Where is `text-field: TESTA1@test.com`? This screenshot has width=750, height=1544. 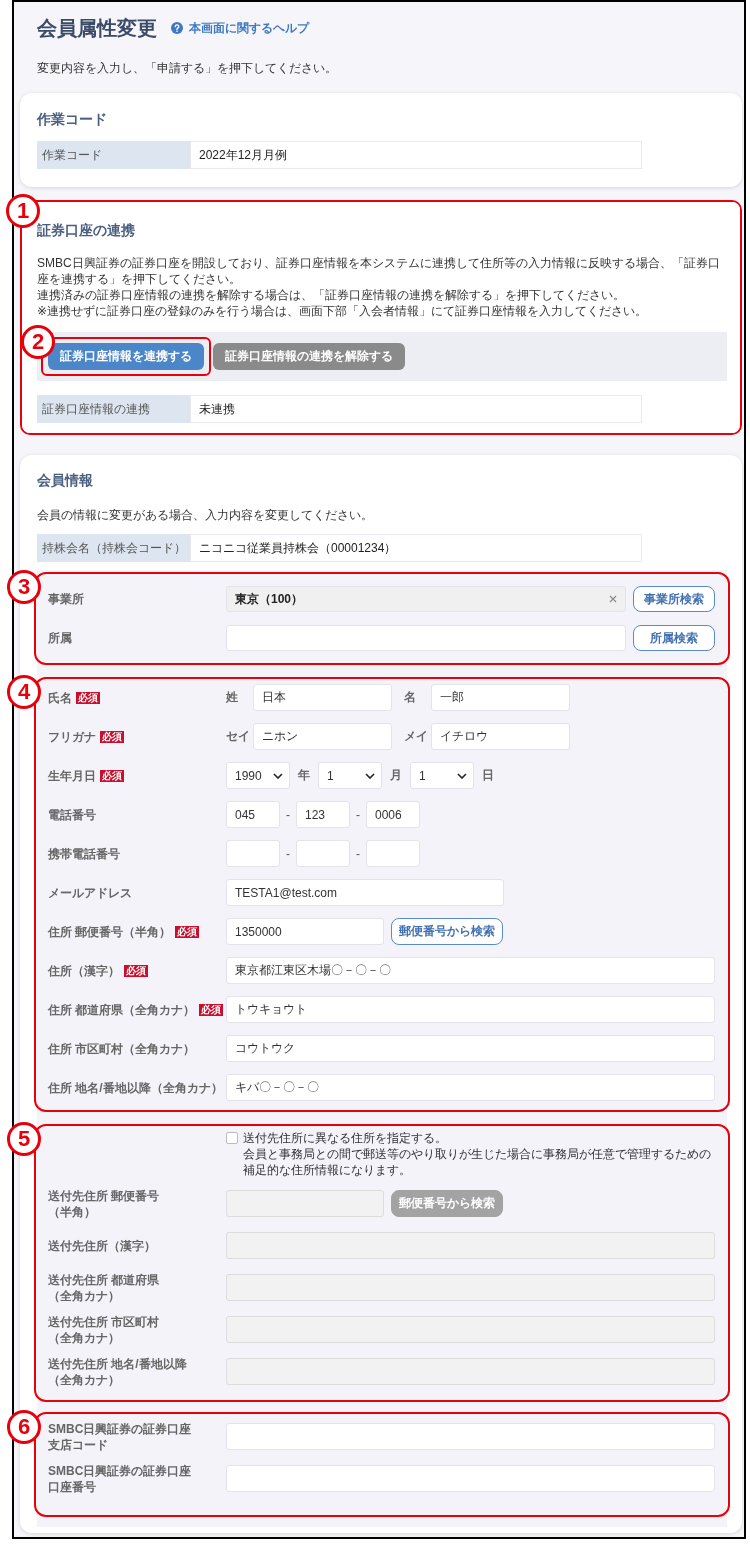 text-field: TESTA1@test.com is located at coordinates (365, 892).